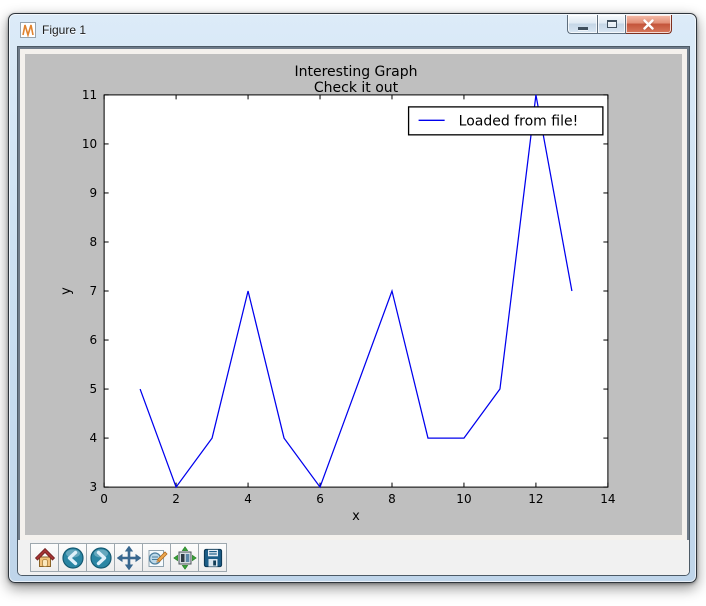  What do you see at coordinates (353, 557) in the screenshot?
I see `navigation-toolbar` at bounding box center [353, 557].